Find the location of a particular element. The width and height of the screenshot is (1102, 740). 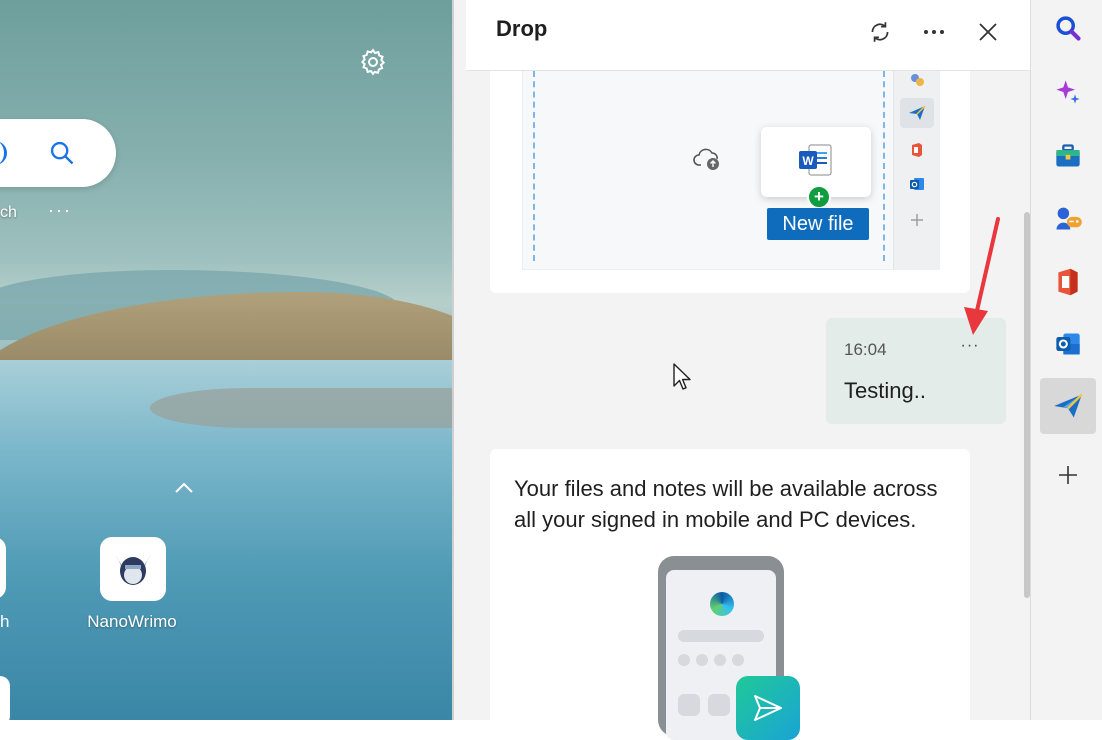

mini-office-icon is located at coordinates (917, 150).